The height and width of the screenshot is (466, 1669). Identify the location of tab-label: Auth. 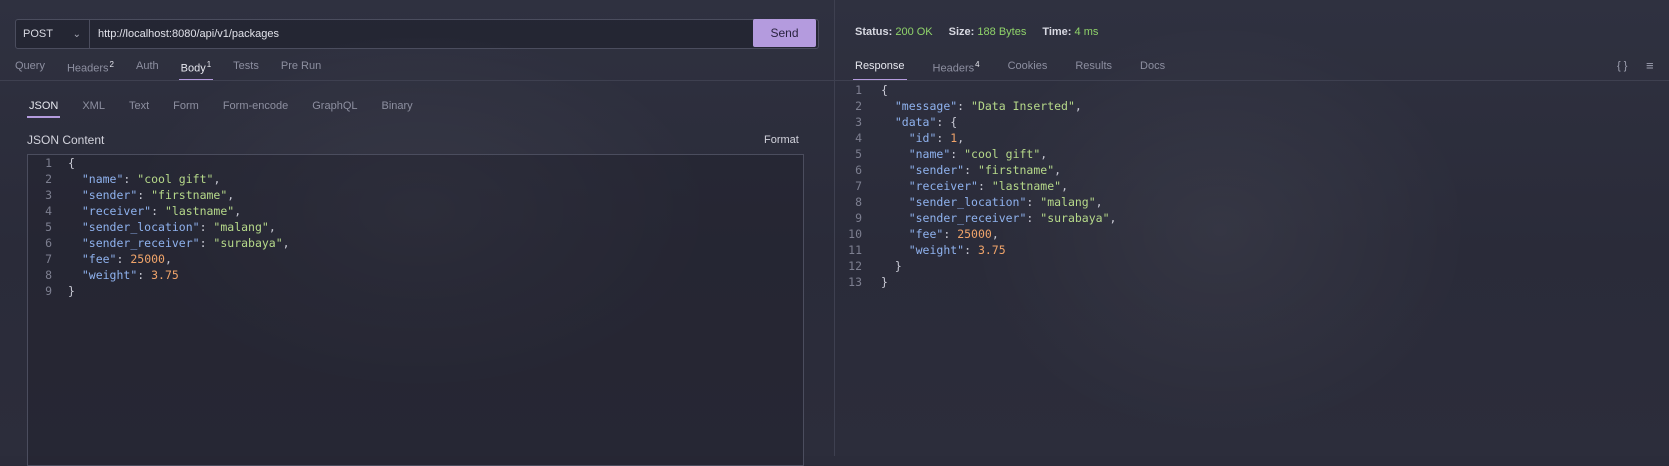
(147, 66).